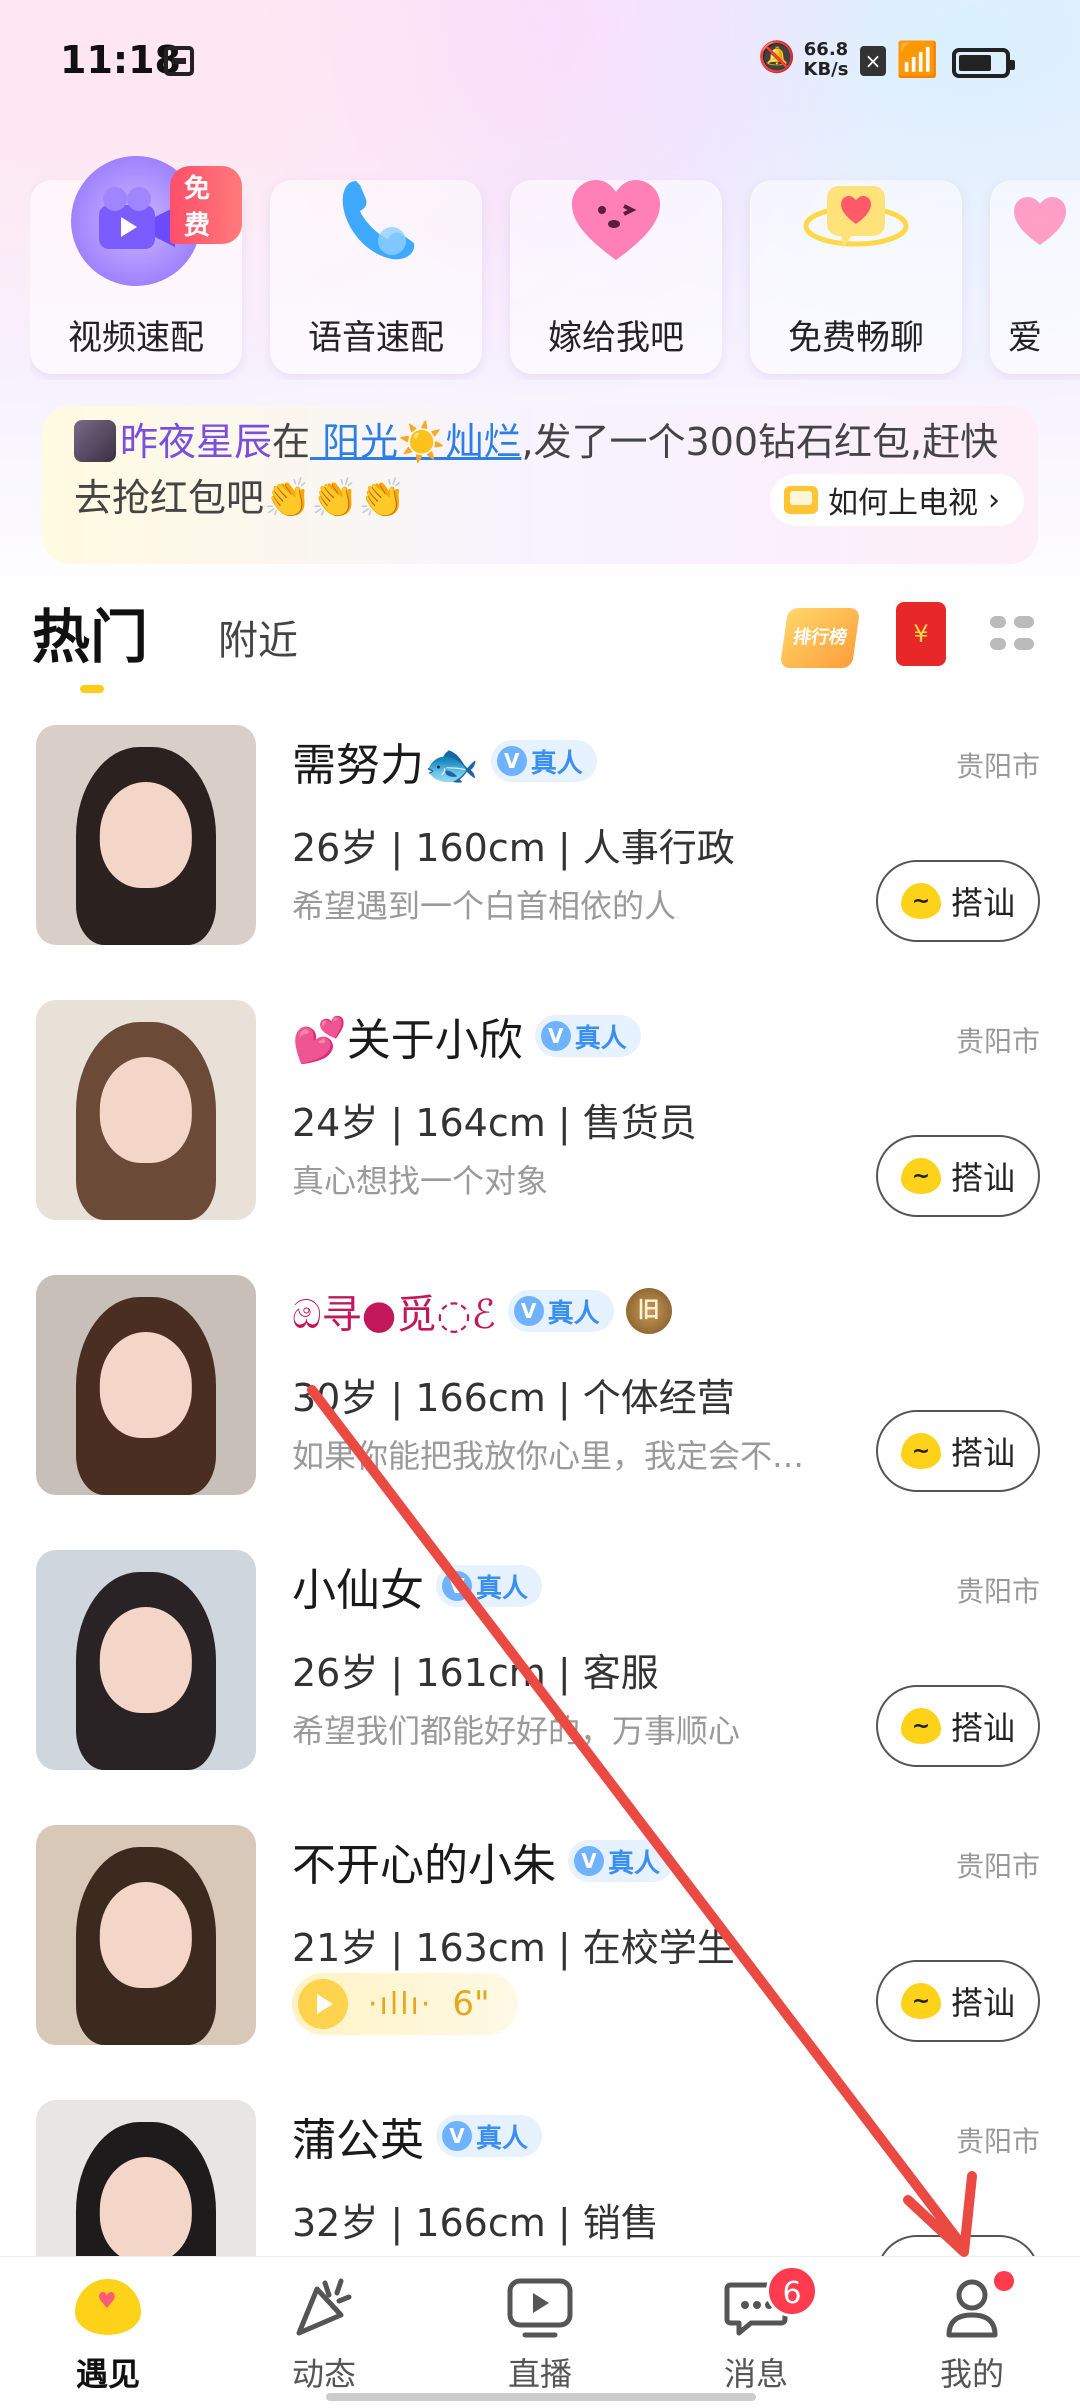 This screenshot has width=1080, height=2408. Describe the element at coordinates (358, 2140) in the screenshot. I see `user-name: 蒲公英` at that location.